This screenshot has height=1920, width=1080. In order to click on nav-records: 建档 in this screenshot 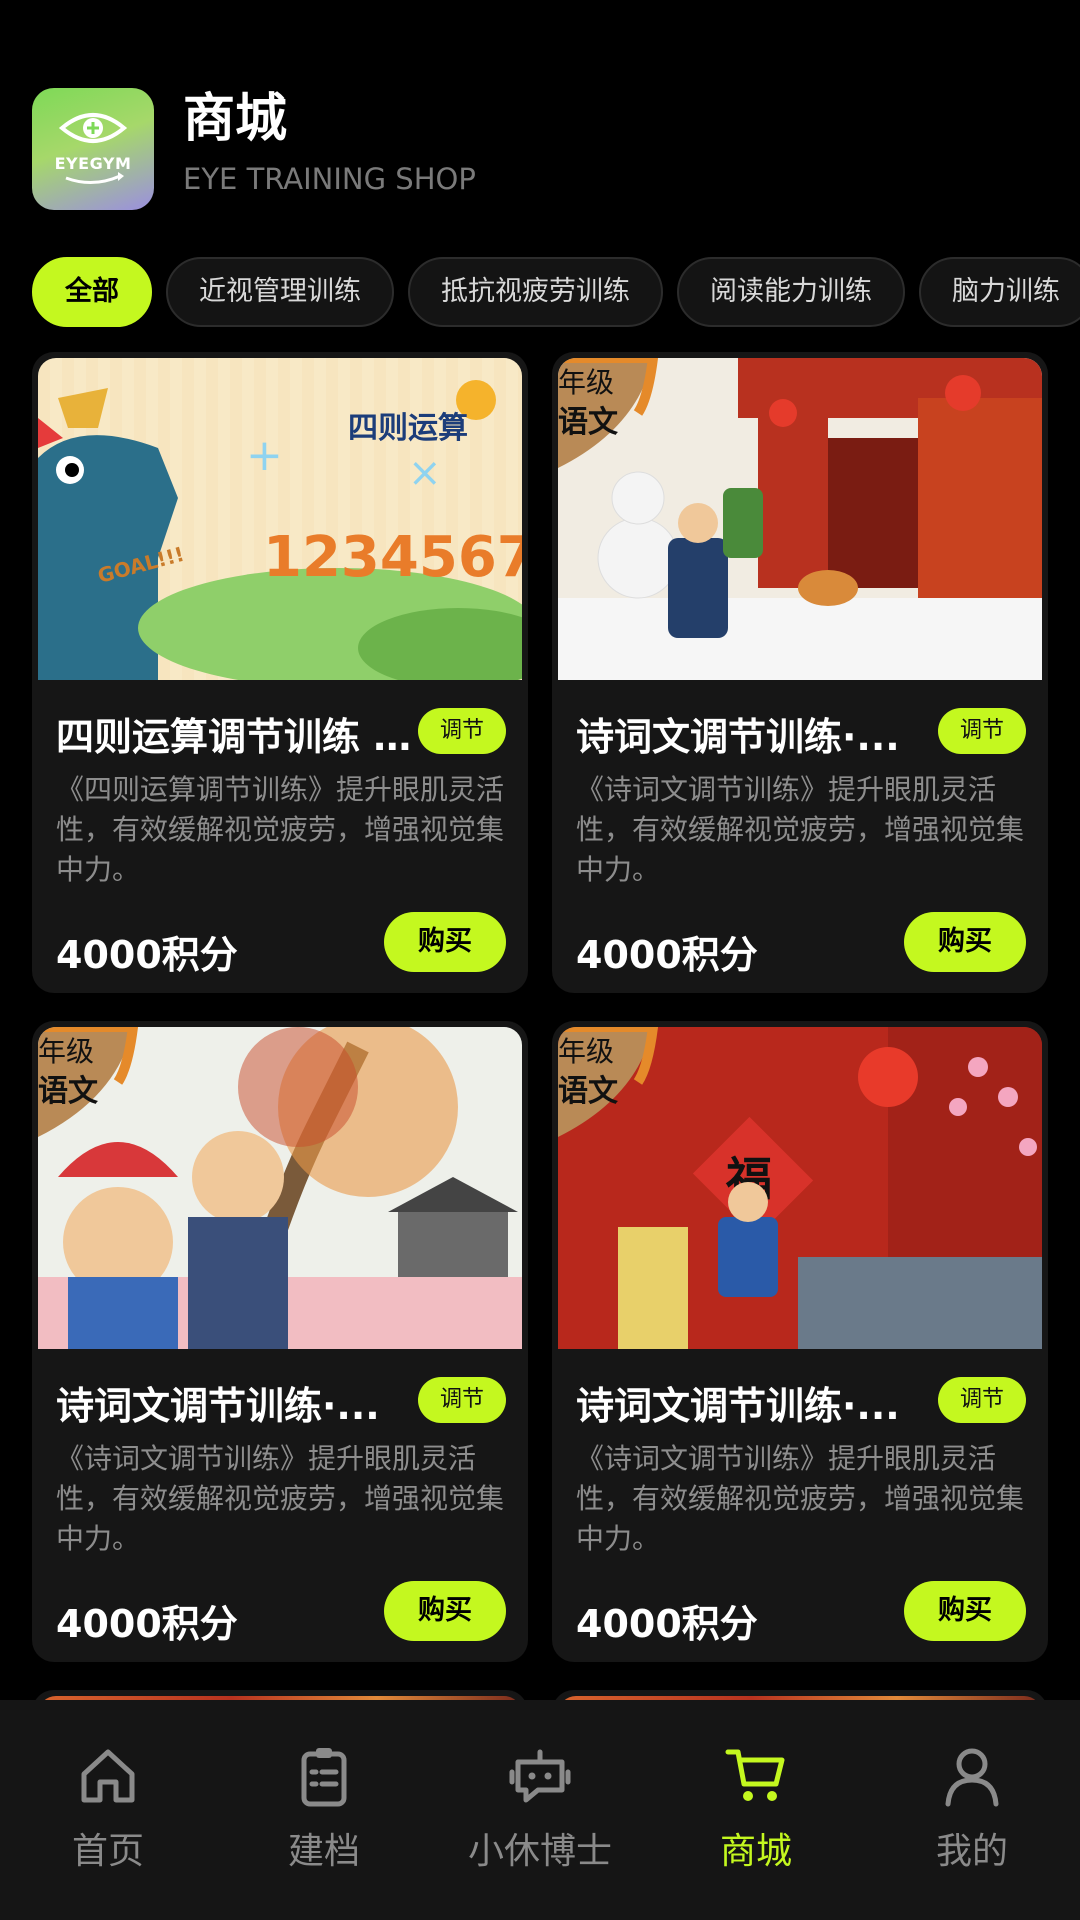, I will do `click(324, 1809)`.